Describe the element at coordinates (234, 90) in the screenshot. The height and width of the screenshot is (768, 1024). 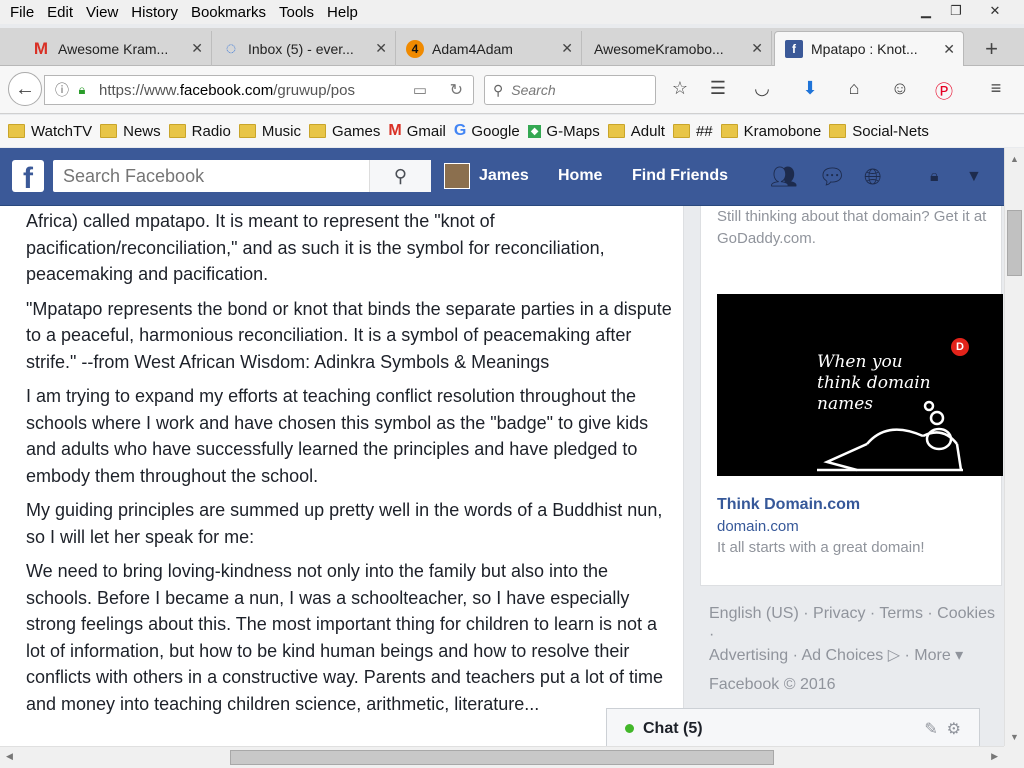
I see `url-text: https://www.facebook.com/gruwup/pos` at that location.